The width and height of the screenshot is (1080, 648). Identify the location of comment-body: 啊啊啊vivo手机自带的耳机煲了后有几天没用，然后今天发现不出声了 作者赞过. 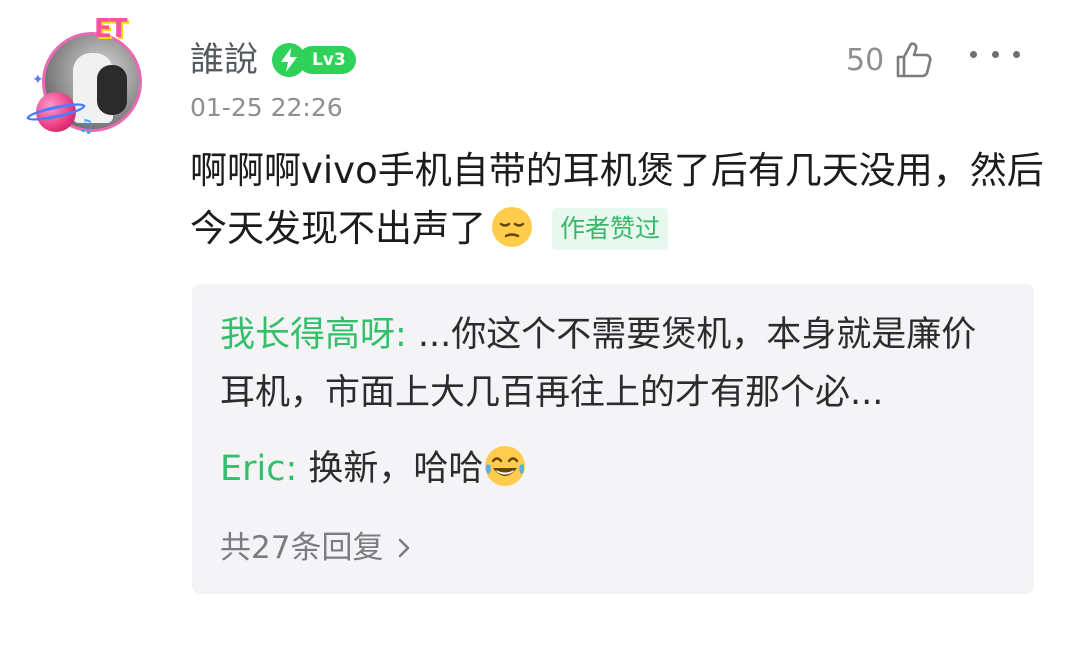
(620, 200).